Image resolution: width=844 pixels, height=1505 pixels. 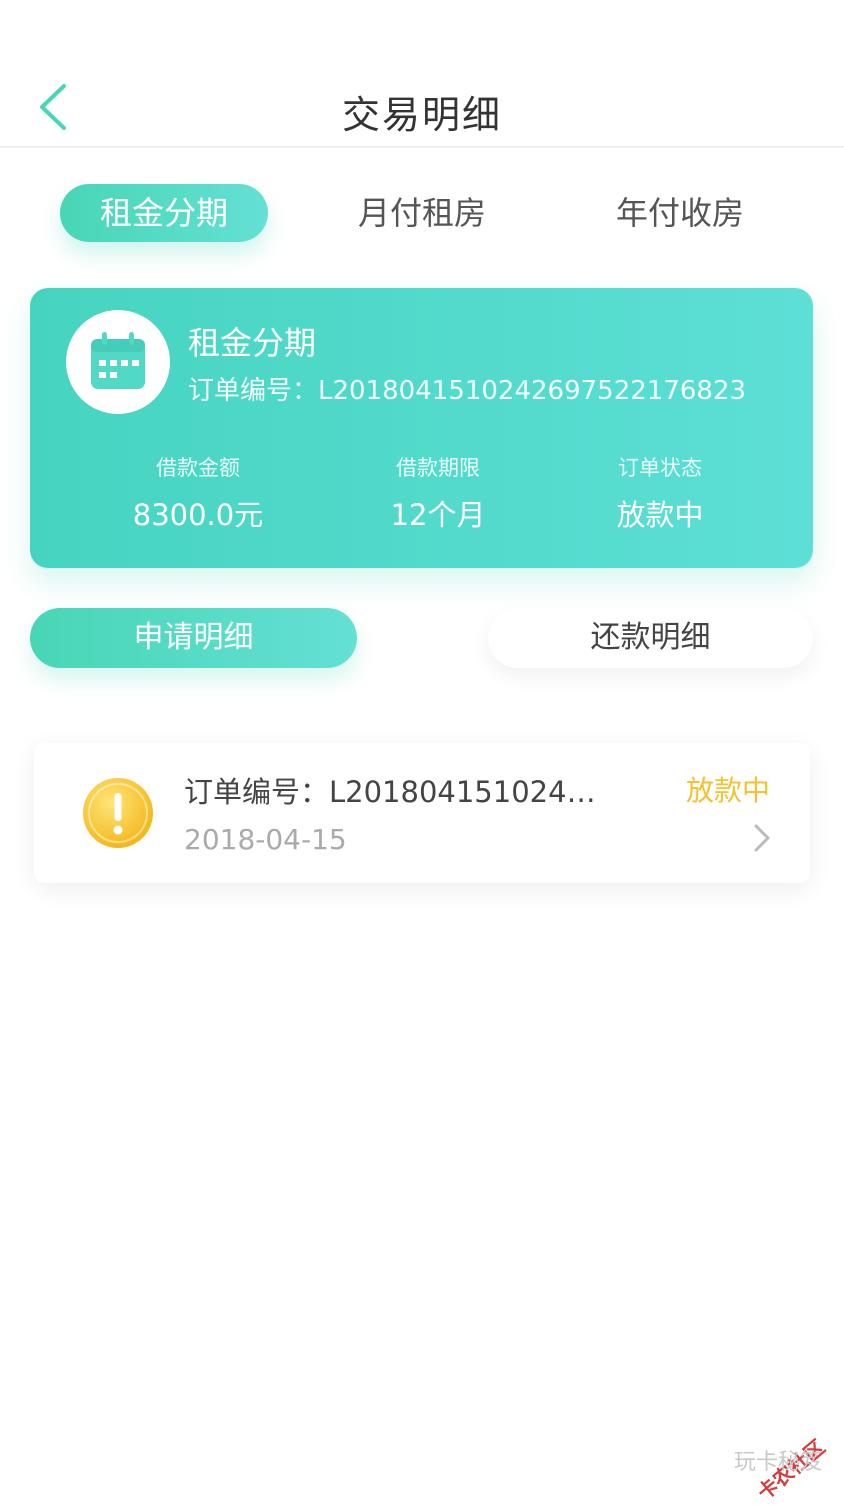 What do you see at coordinates (650, 638) in the screenshot?
I see `tab-repayment-detail: 还款明细` at bounding box center [650, 638].